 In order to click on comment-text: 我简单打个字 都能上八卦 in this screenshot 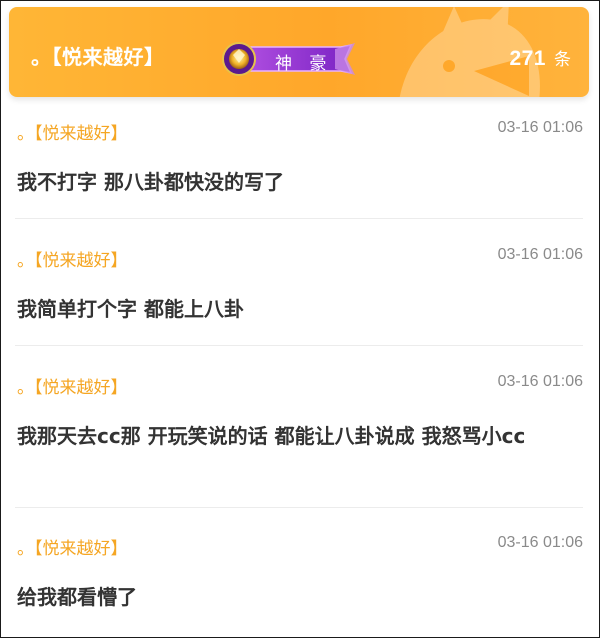, I will do `click(130, 309)`.